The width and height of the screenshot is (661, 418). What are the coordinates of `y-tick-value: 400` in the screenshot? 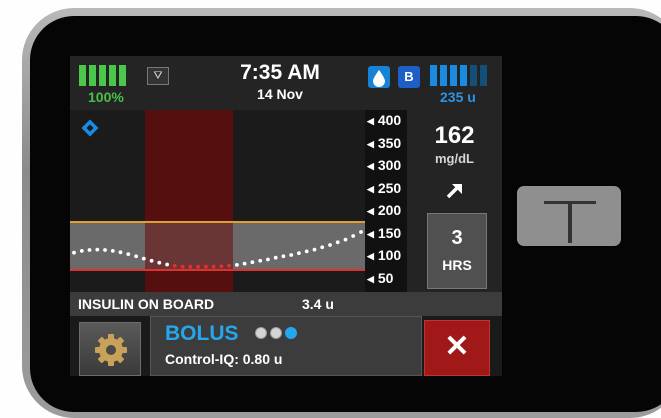 It's located at (389, 120).